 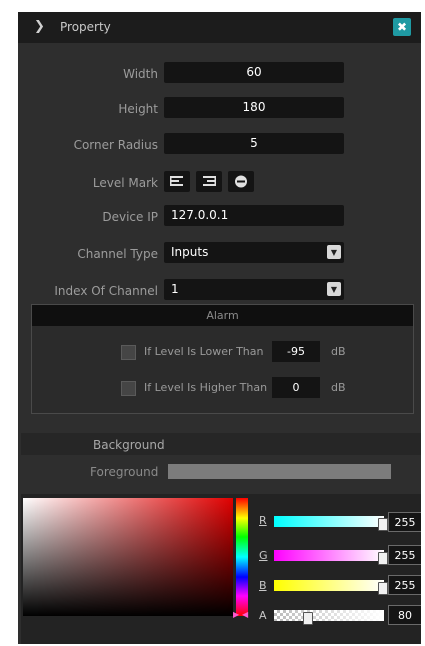 I want to click on align-left-icon, so click(x=176, y=181).